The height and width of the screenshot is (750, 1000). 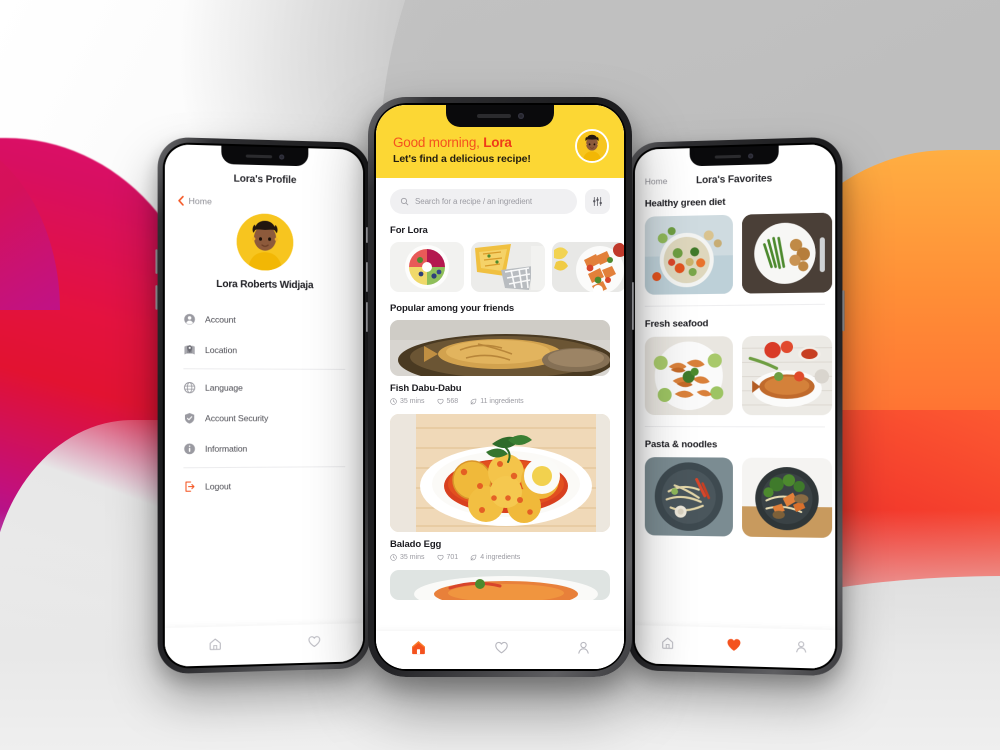 What do you see at coordinates (264, 196) in the screenshot?
I see `back-button: Home` at bounding box center [264, 196].